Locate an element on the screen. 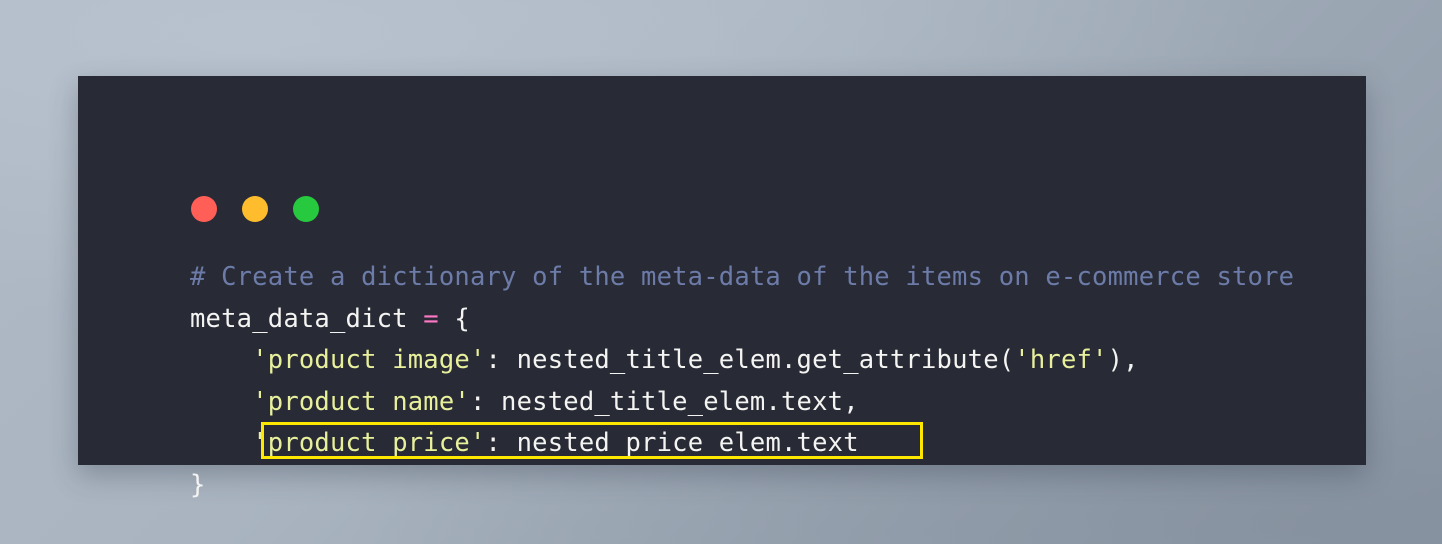 The image size is (1442, 544). code-token-plain: { is located at coordinates (454, 318).